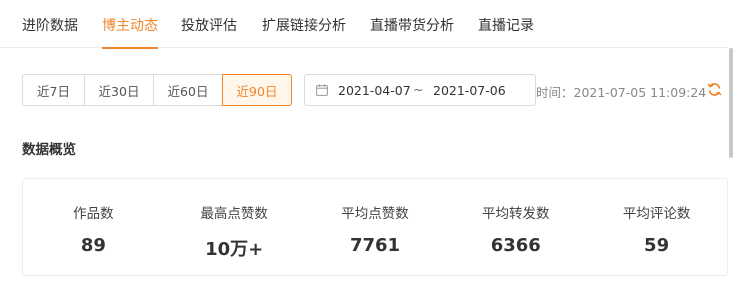 This screenshot has height=289, width=743. I want to click on range-30-days-button: 近30日, so click(119, 90).